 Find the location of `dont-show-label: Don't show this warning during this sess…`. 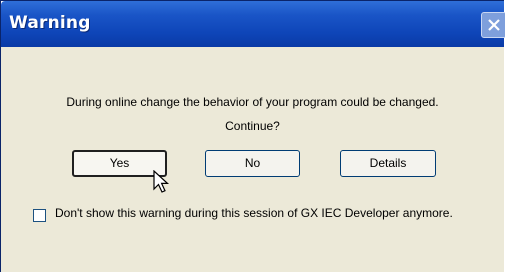

dont-show-label: Don't show this warning during this sess… is located at coordinates (265, 213).